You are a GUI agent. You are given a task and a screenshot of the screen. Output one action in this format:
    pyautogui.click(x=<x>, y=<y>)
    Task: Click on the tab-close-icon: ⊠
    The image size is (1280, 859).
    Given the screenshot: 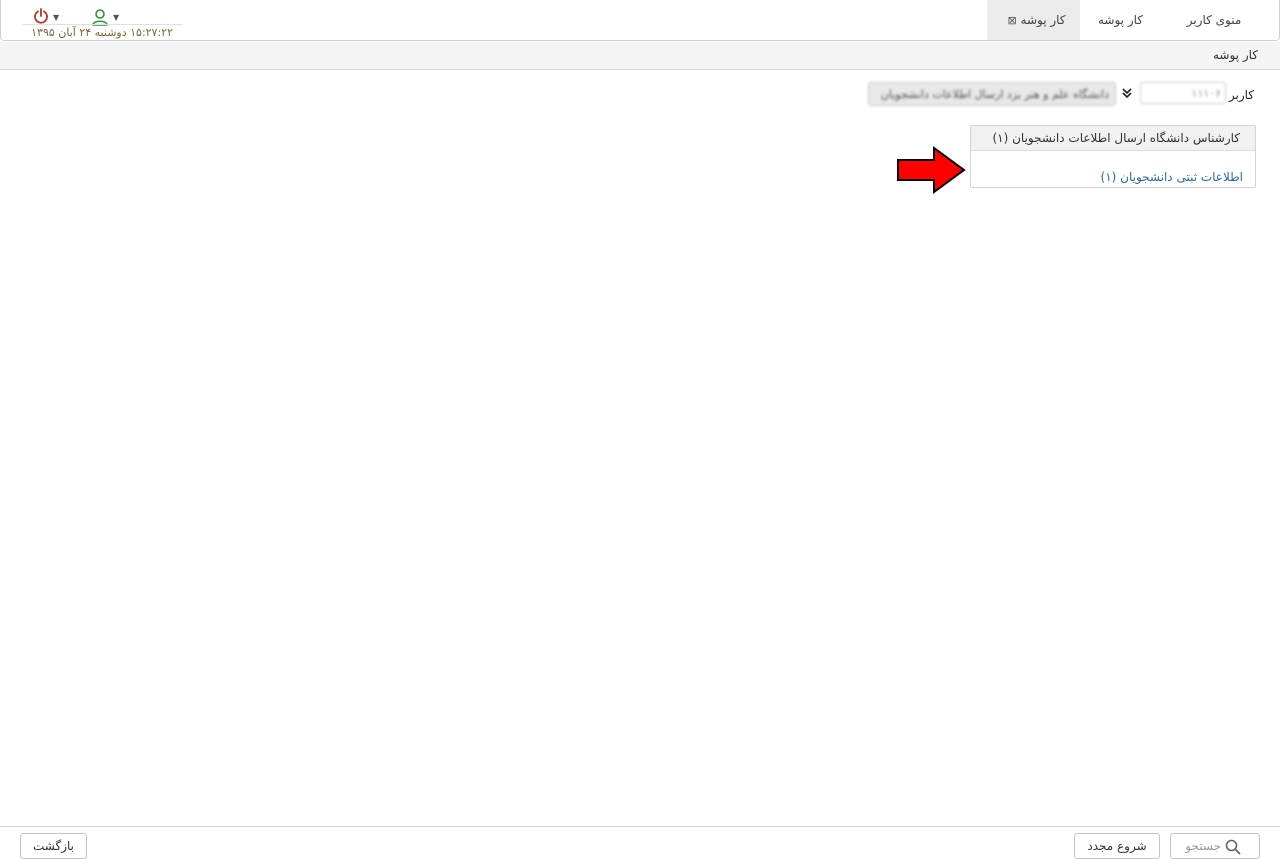 What is the action you would take?
    pyautogui.click(x=1011, y=20)
    